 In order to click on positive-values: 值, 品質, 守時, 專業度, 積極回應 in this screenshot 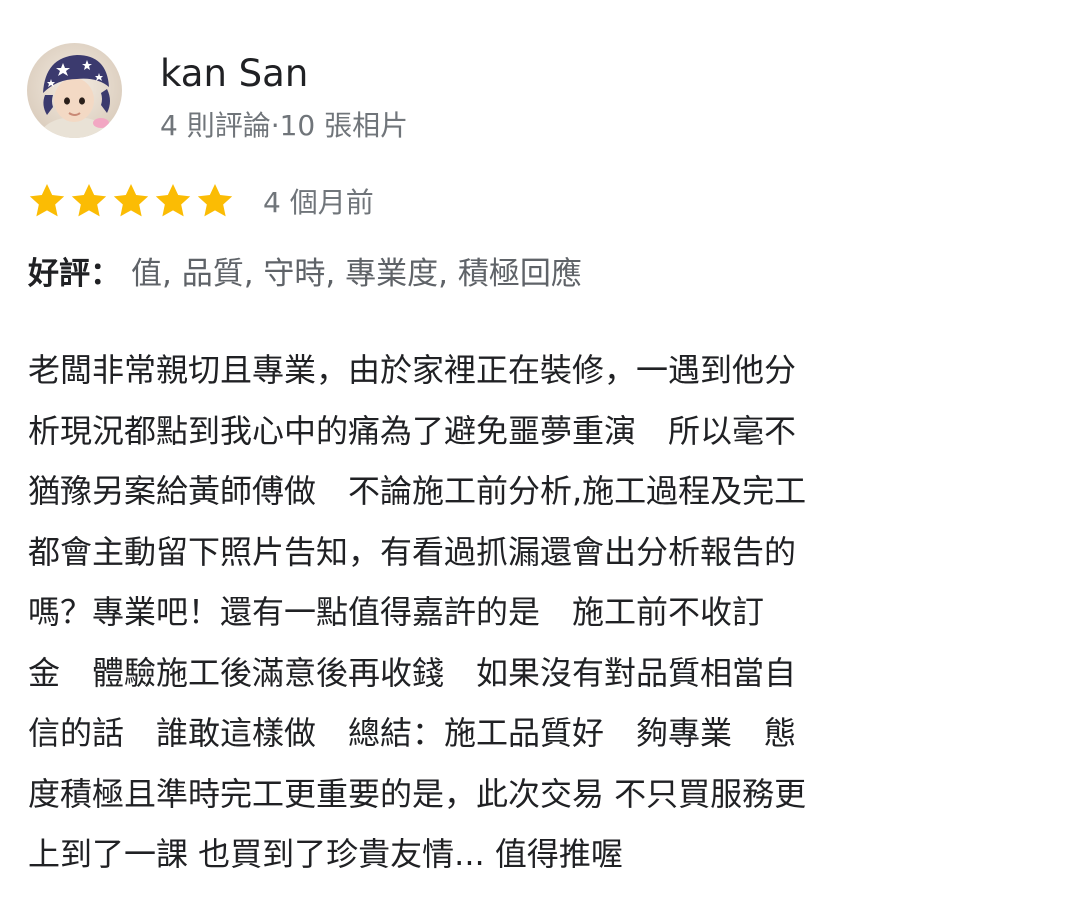, I will do `click(356, 274)`.